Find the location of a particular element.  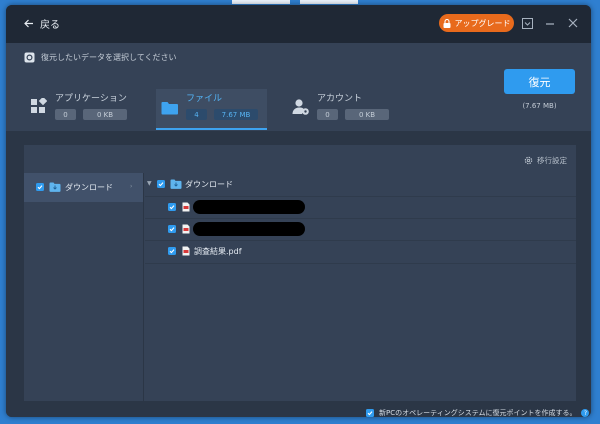

collapse-caret-icon: ▼ is located at coordinates (149, 183).